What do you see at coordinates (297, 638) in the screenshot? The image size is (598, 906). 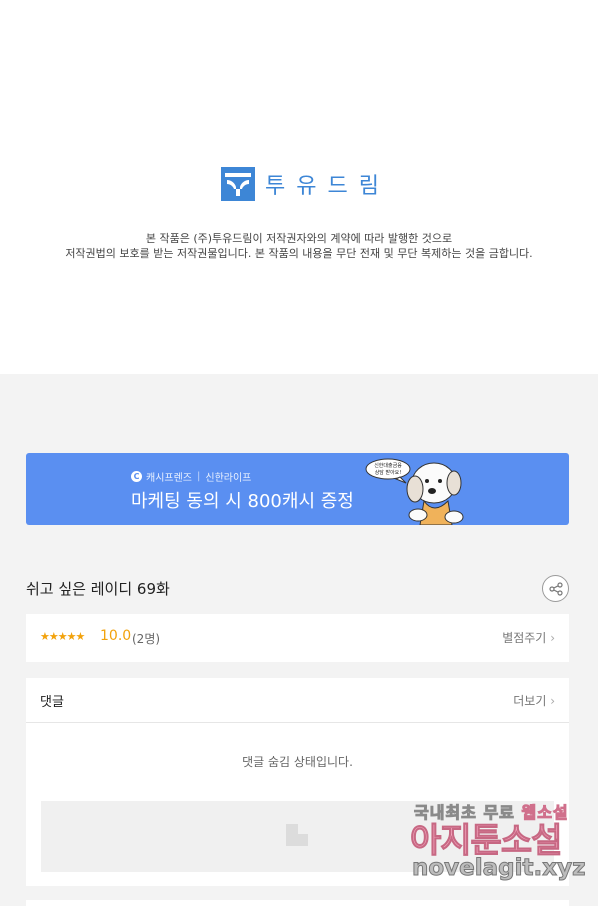 I see `rating-card: ★★★★★ 10.0 (2명) 별점주기 ›` at bounding box center [297, 638].